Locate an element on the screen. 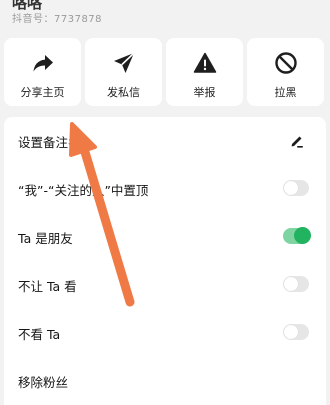 The height and width of the screenshot is (405, 330). remove-fan-row: 移除粉丝 is located at coordinates (165, 381).